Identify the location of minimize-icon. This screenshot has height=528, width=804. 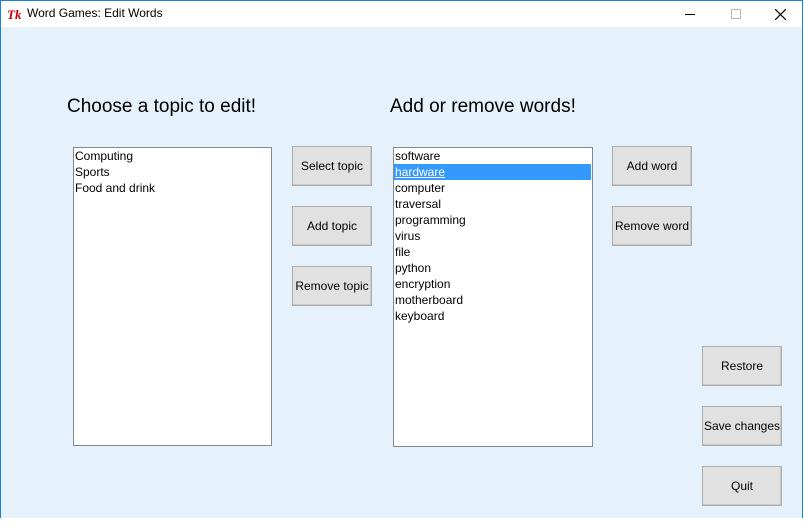
(690, 14).